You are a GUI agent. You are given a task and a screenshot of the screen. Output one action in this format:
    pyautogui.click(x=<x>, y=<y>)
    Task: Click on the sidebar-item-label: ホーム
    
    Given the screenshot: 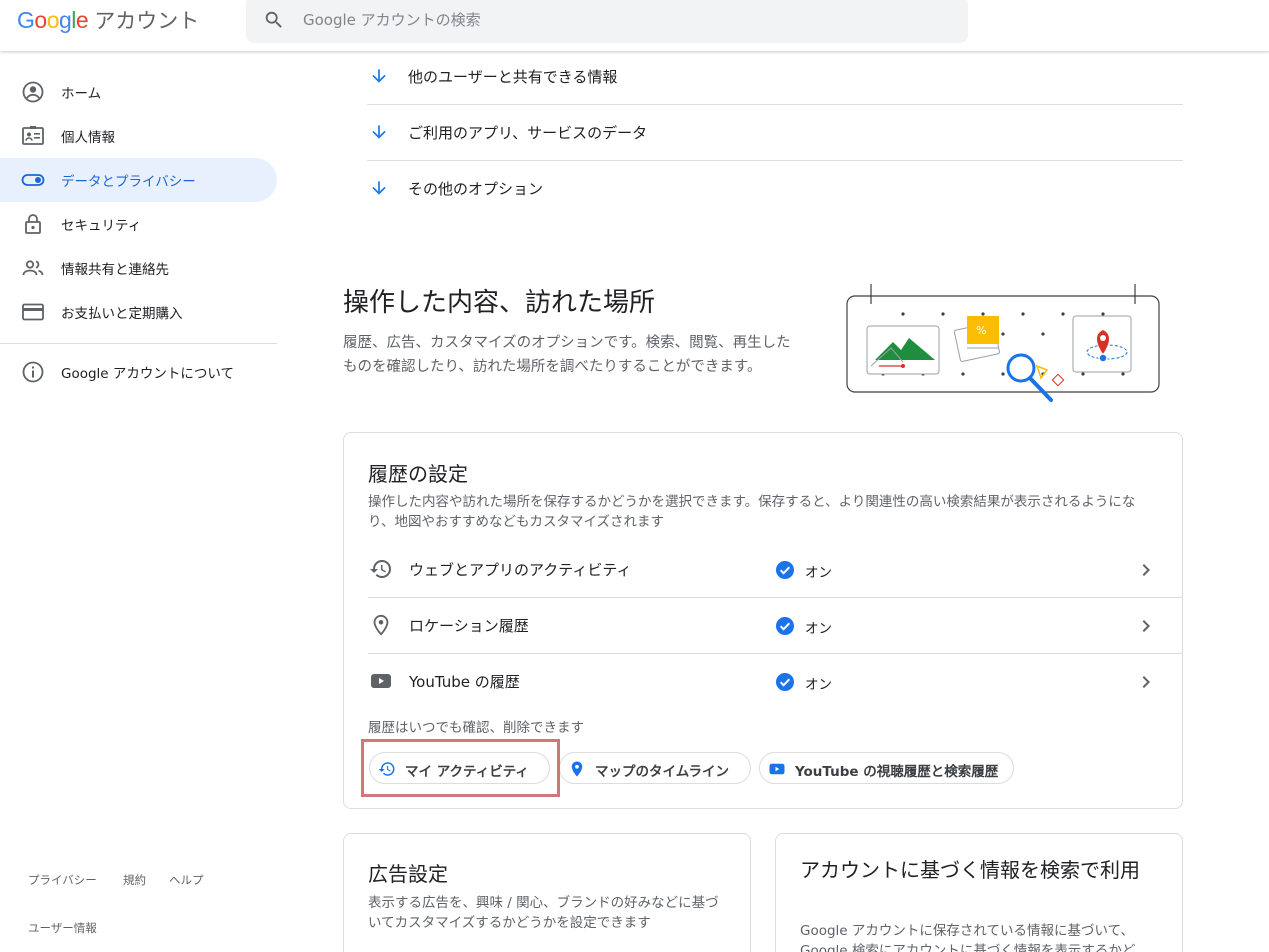 What is the action you would take?
    pyautogui.click(x=81, y=94)
    